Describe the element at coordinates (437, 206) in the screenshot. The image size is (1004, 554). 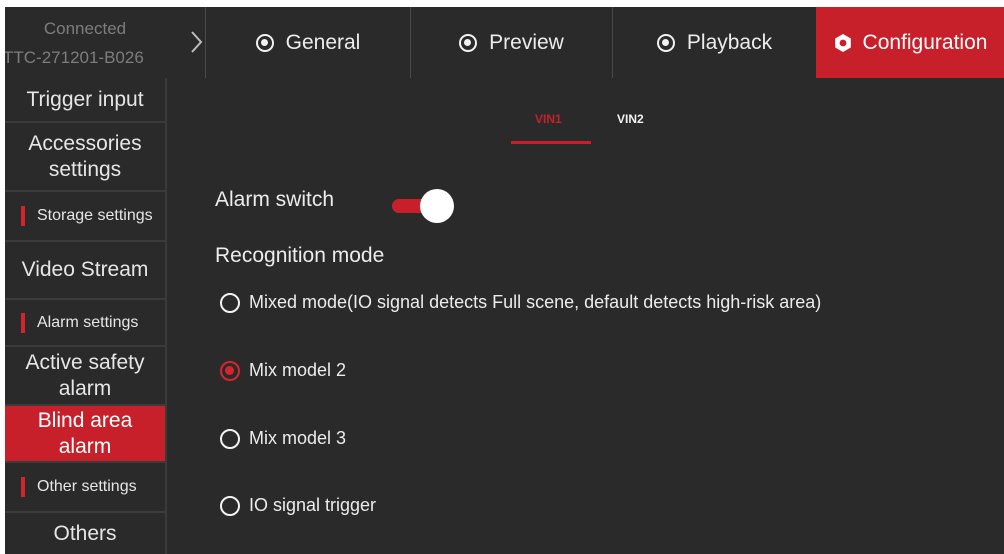
I see `toggle-knob` at that location.